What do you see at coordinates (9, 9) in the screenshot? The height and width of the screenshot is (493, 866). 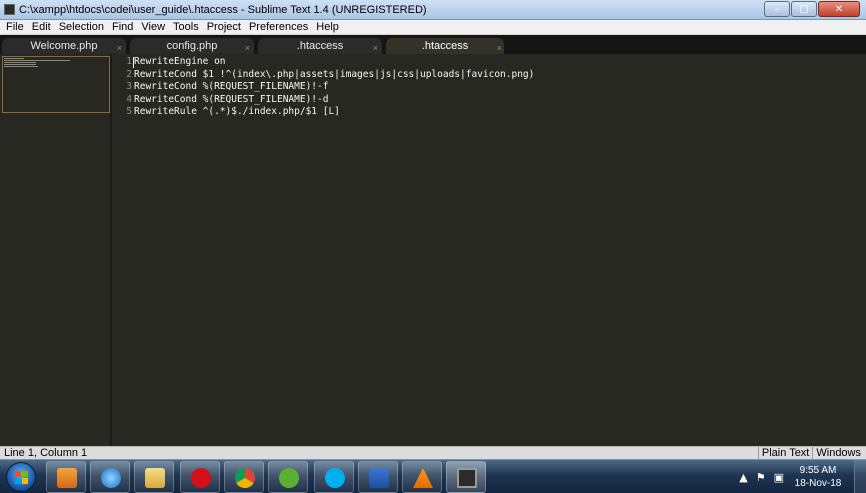 I see `sublime-app-icon` at bounding box center [9, 9].